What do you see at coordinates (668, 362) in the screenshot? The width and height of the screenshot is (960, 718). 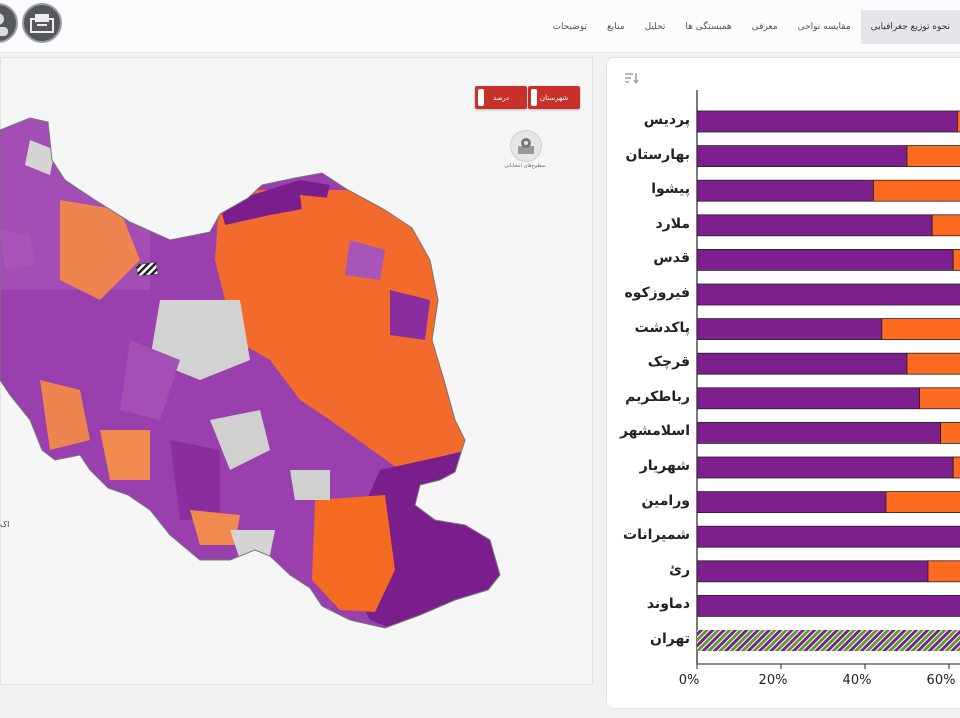 I see `category-label: قرچک` at bounding box center [668, 362].